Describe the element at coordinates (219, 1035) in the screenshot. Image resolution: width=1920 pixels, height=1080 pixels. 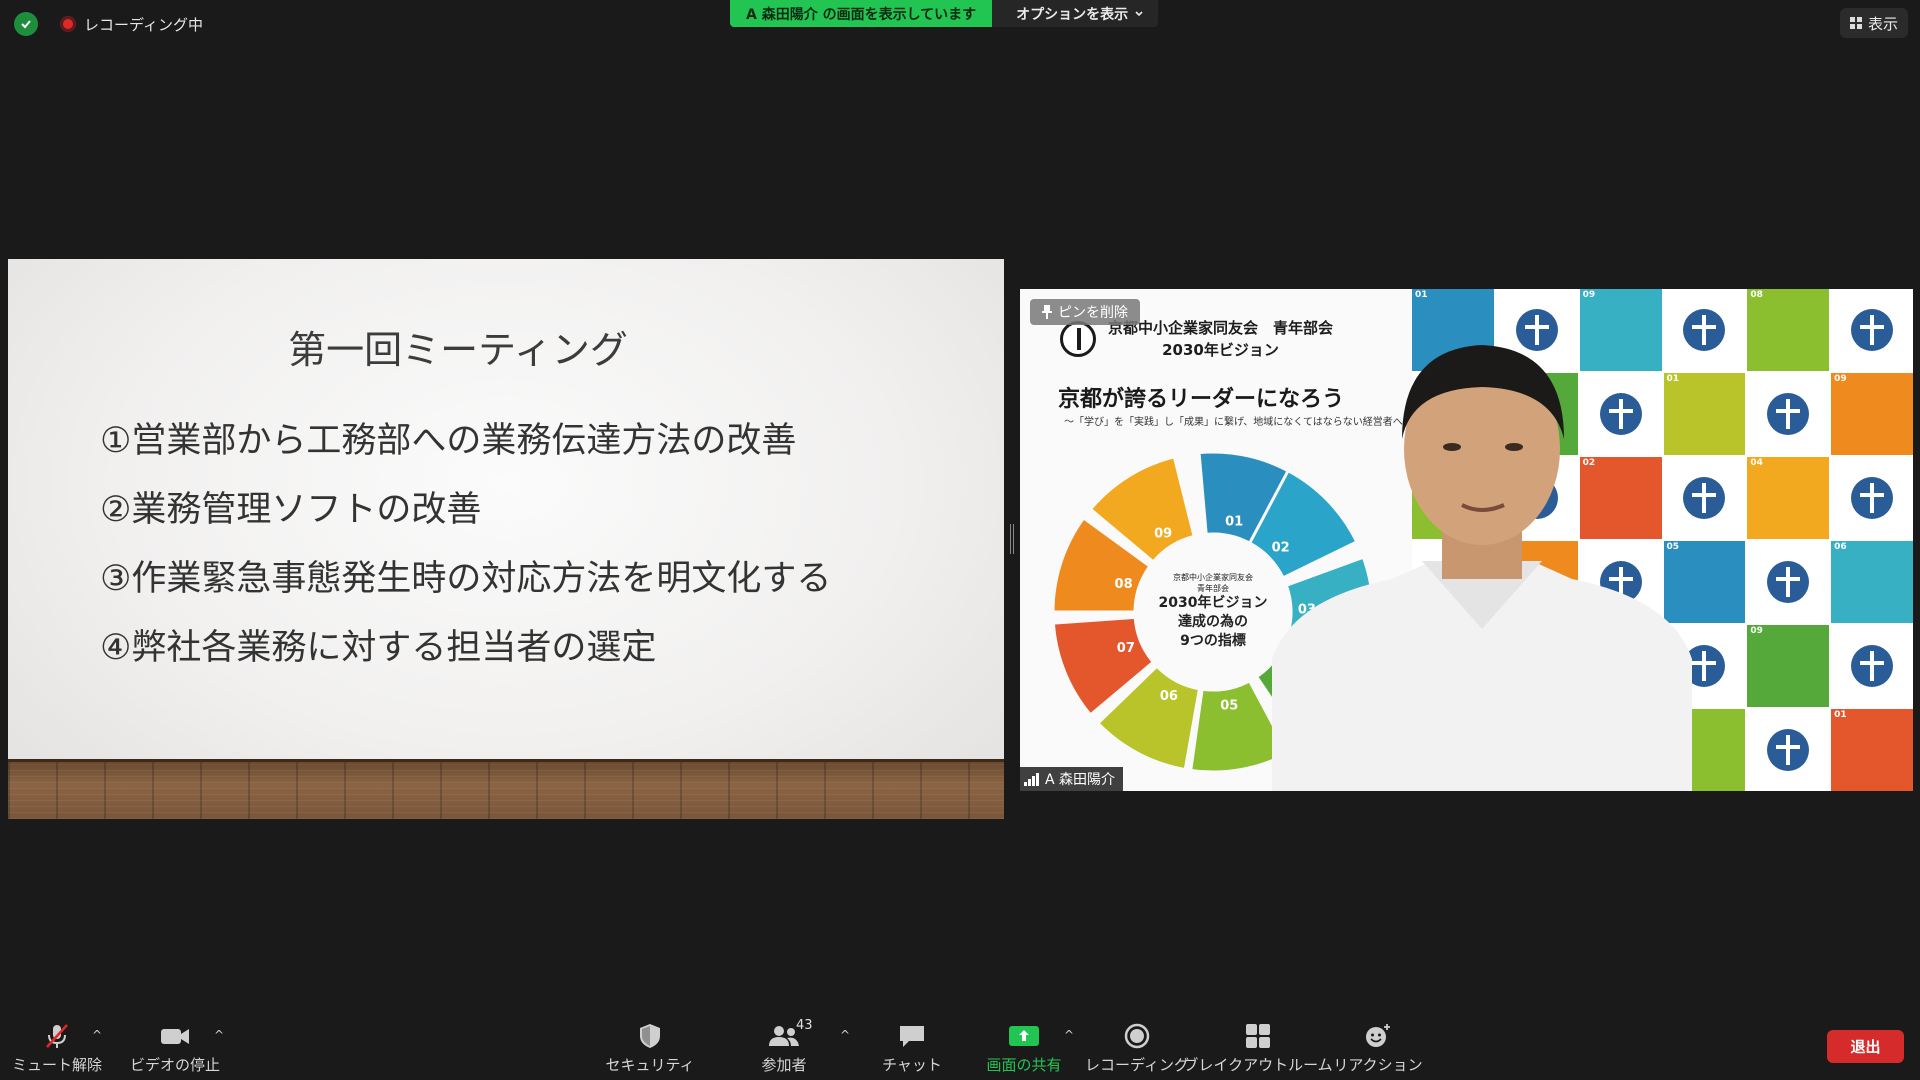
I see `video-options-caret-icon: ^` at that location.